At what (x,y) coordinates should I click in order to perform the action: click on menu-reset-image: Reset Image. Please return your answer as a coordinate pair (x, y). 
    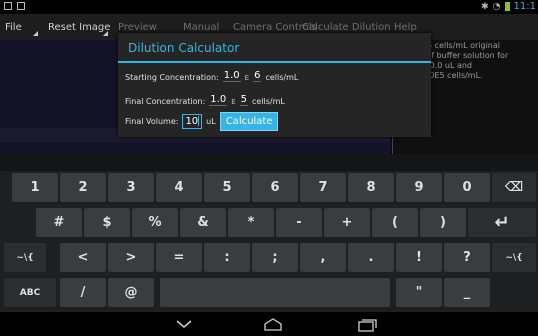
    Looking at the image, I should click on (79, 27).